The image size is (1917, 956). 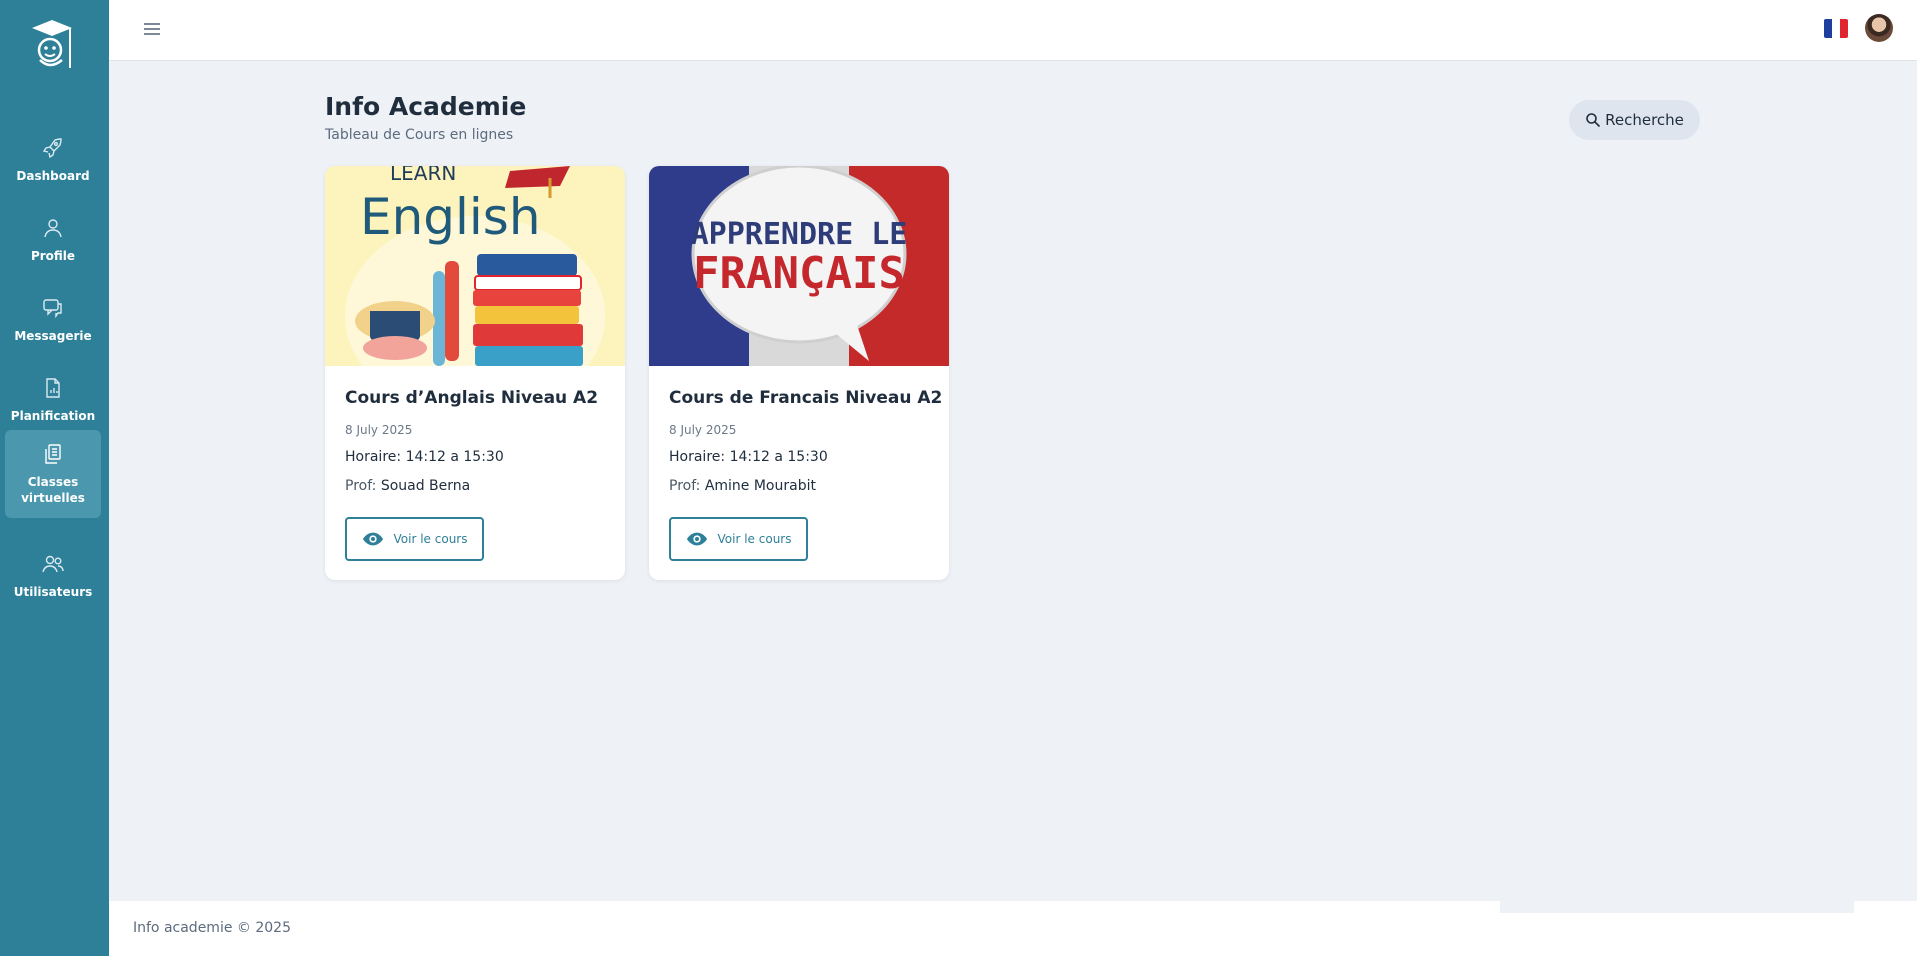 I want to click on sidebar-item-classes-virtuelles: Classes virtuelles, so click(x=53, y=474).